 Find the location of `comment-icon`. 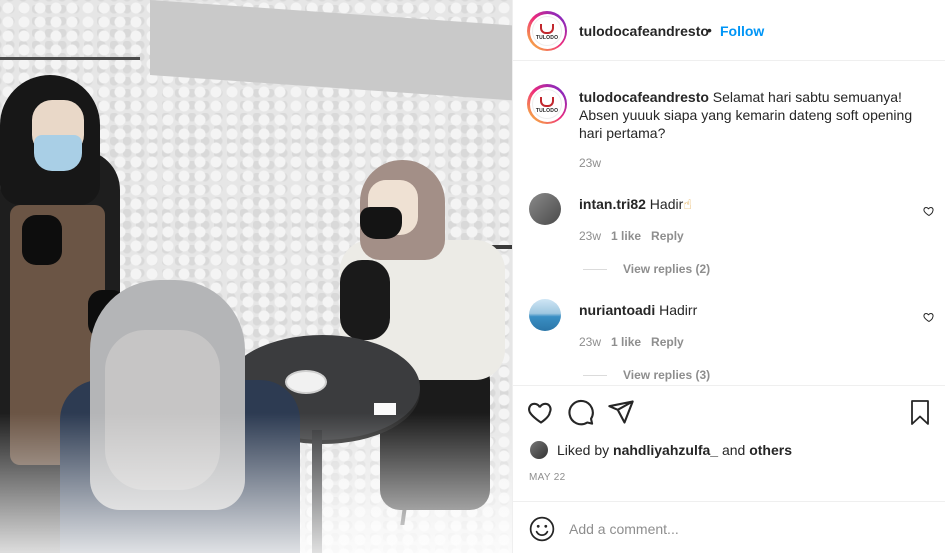

comment-icon is located at coordinates (581, 412).